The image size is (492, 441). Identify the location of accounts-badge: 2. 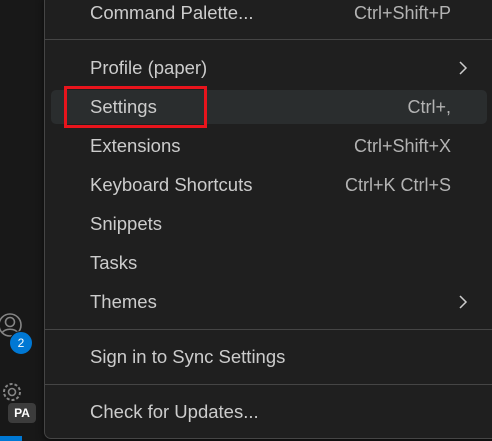
(21, 343).